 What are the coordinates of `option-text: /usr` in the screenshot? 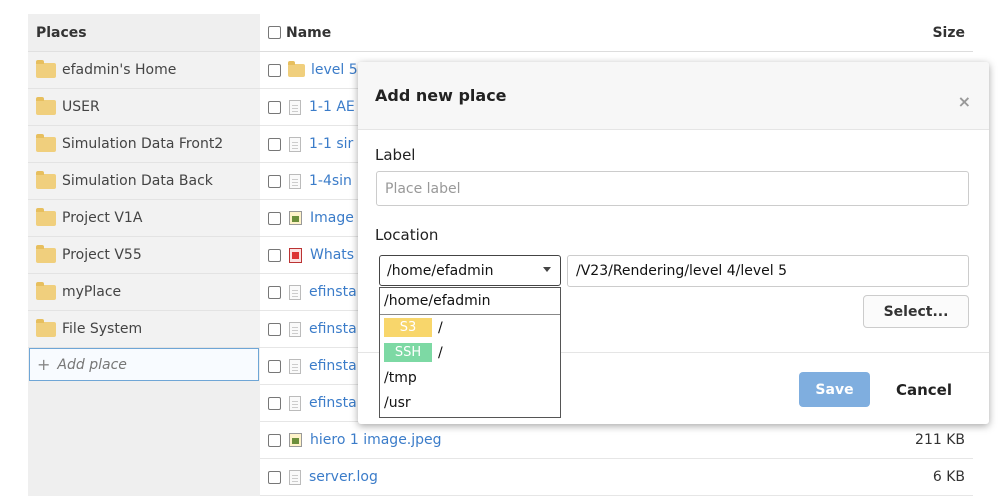 It's located at (397, 402).